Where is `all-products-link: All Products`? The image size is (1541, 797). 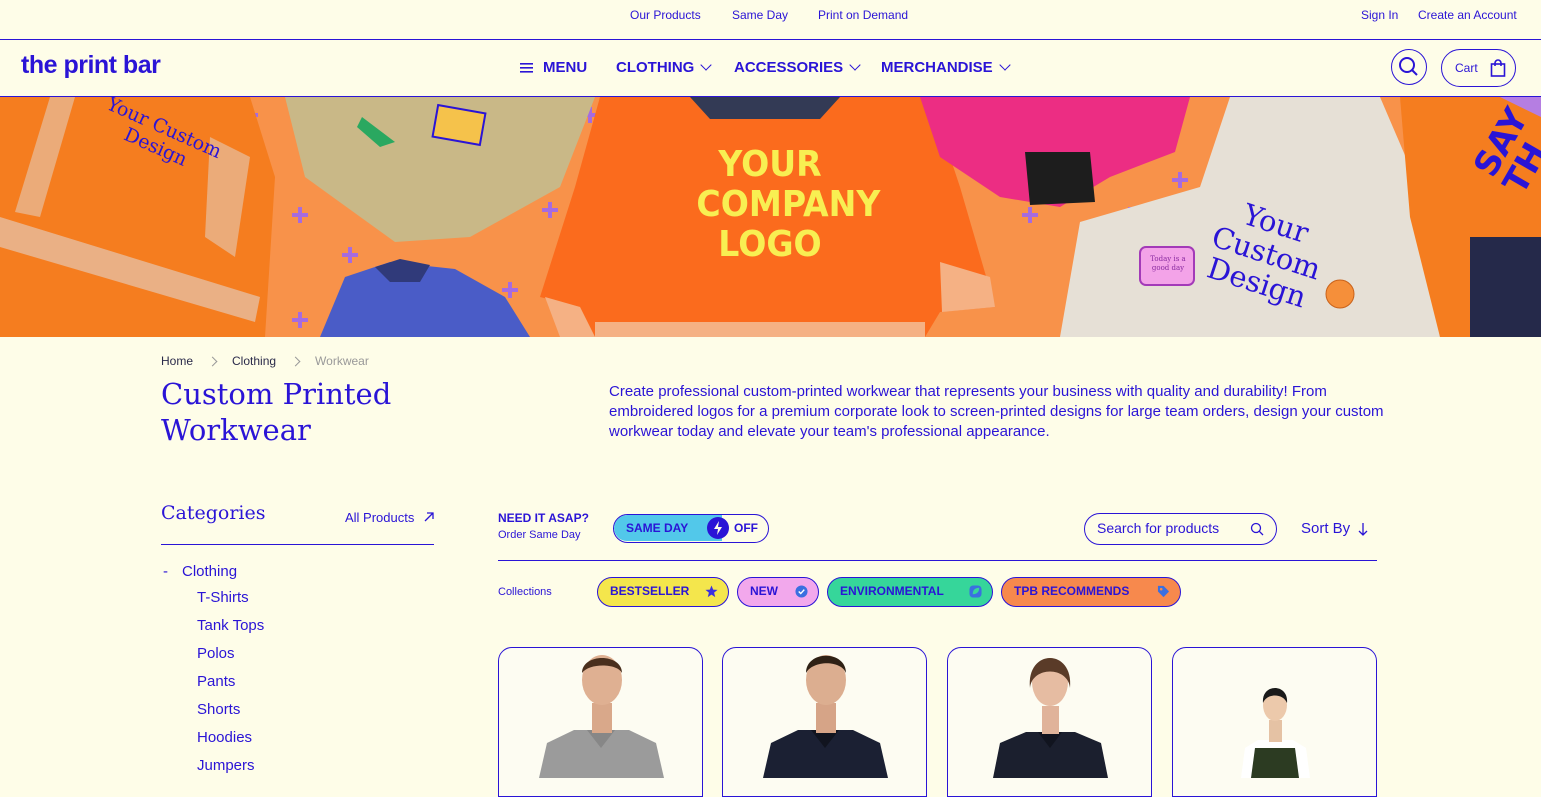
all-products-link: All Products is located at coordinates (389, 517).